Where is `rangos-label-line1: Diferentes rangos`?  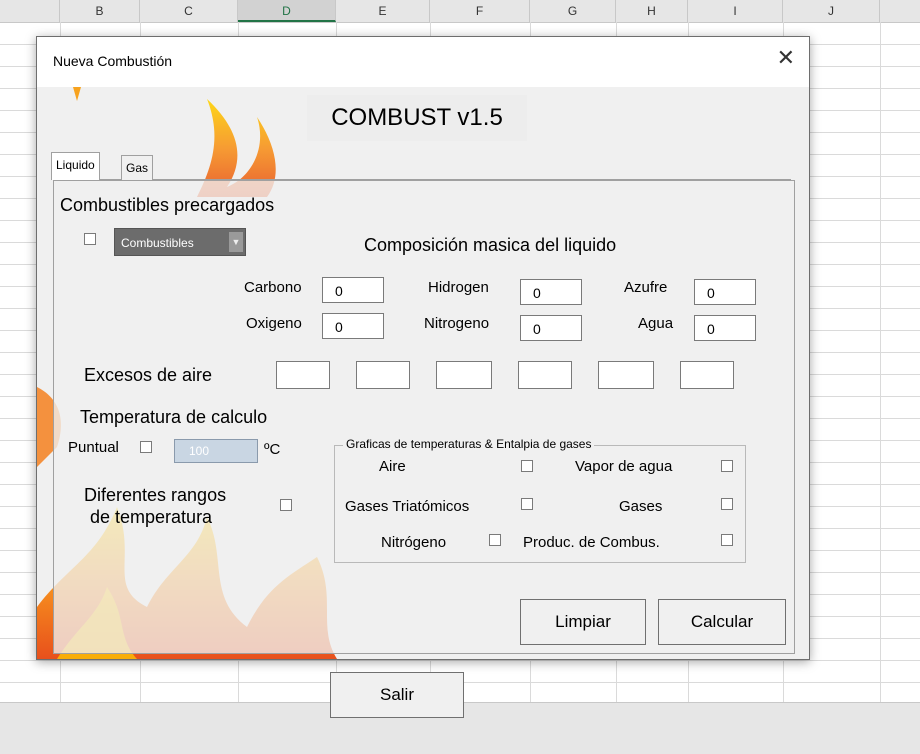
rangos-label-line1: Diferentes rangos is located at coordinates (155, 495).